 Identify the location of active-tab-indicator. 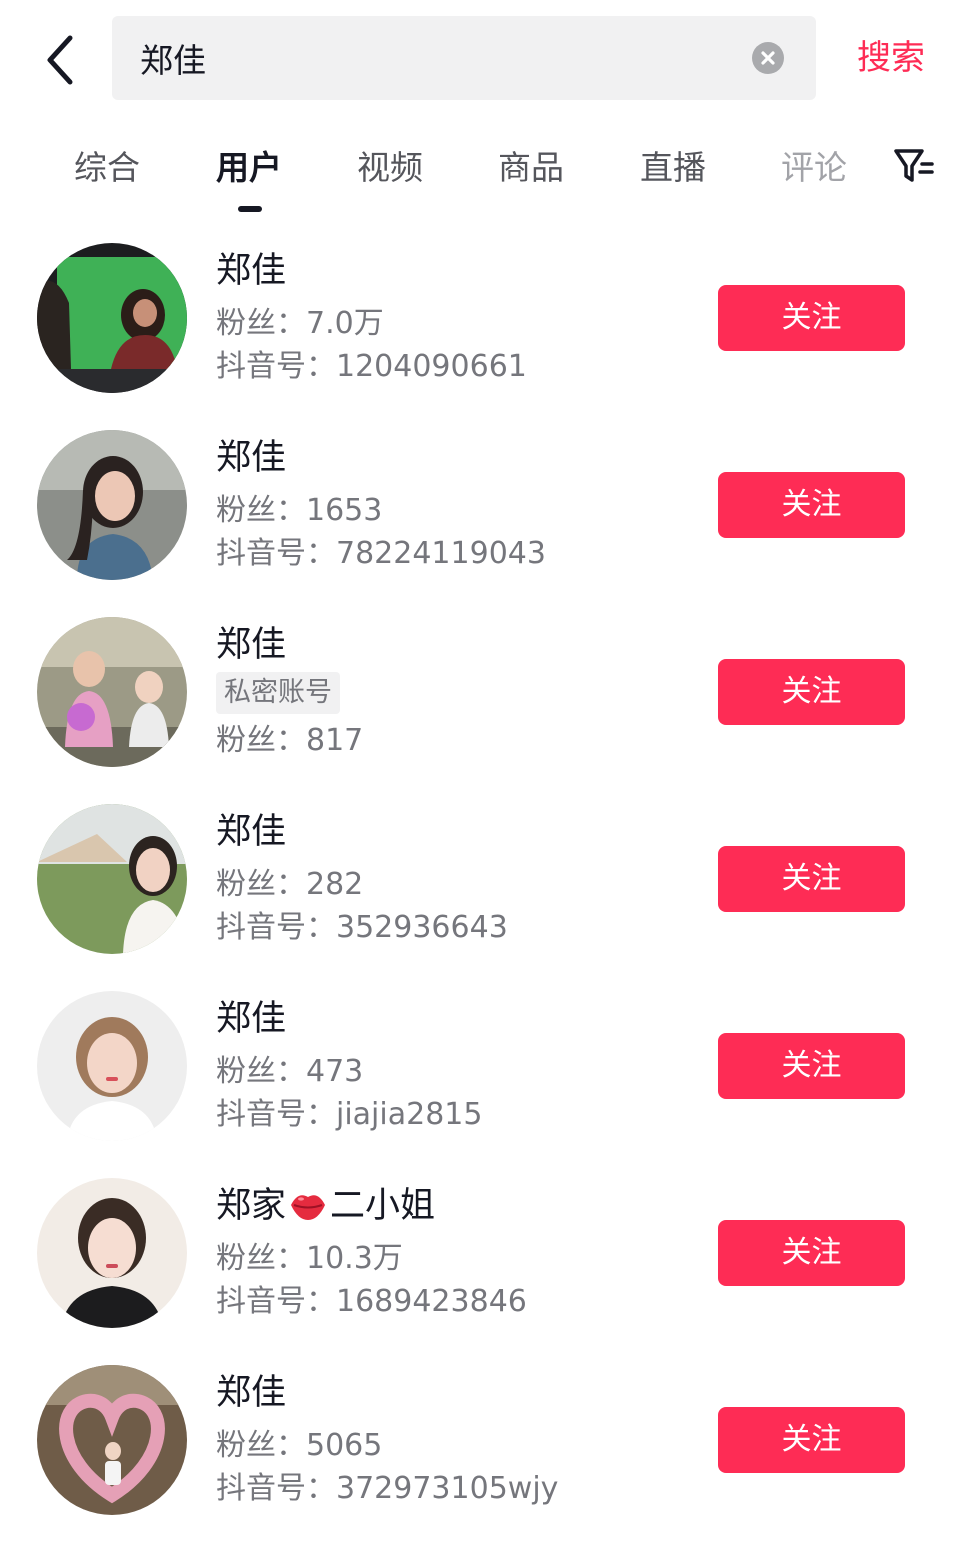
(250, 209).